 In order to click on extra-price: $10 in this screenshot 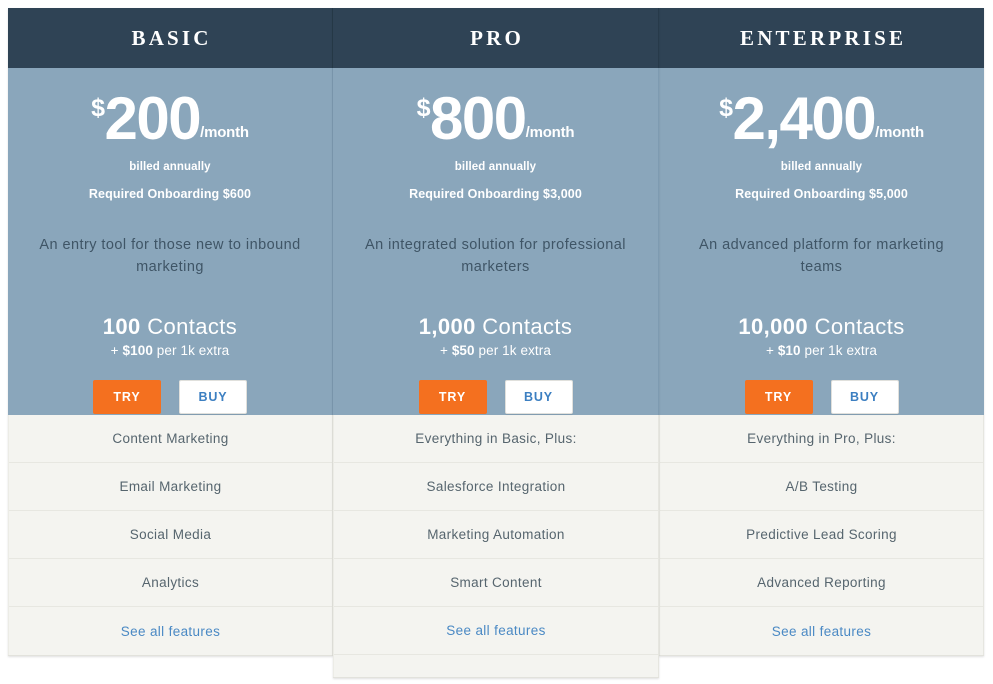, I will do `click(789, 351)`.